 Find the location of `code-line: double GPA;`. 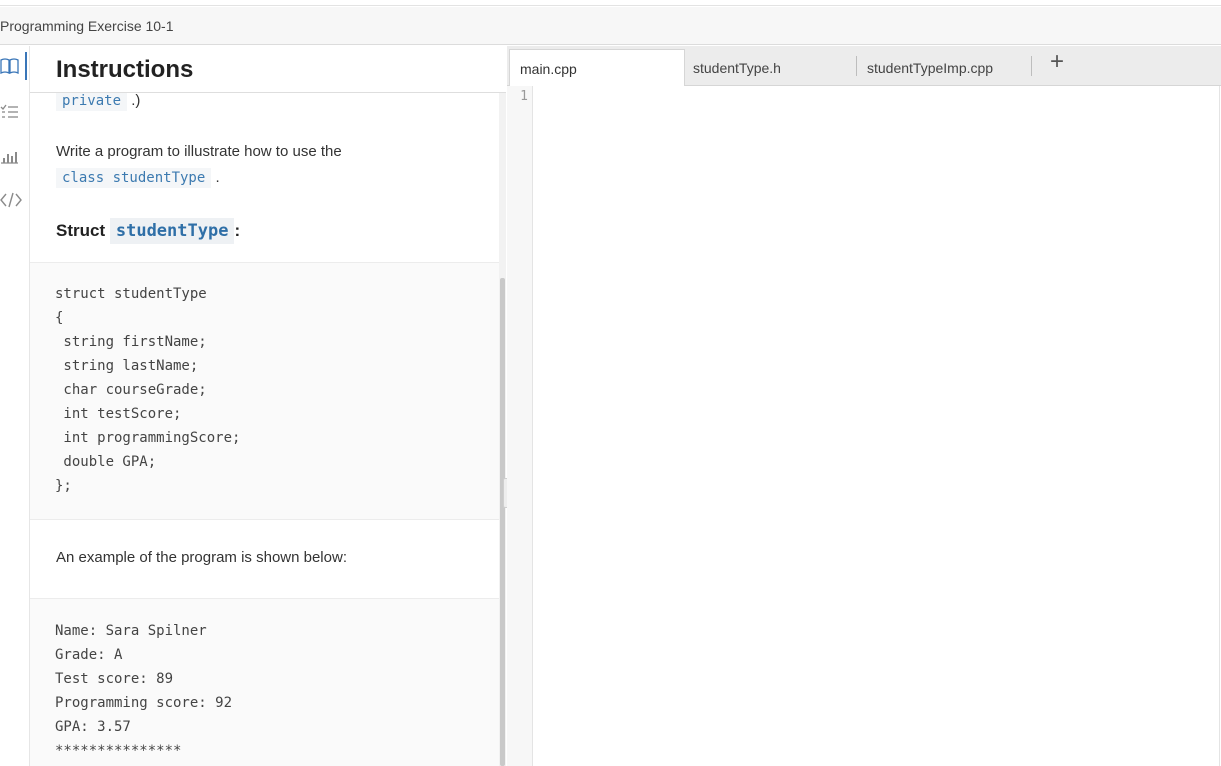

code-line: double GPA; is located at coordinates (106, 462).